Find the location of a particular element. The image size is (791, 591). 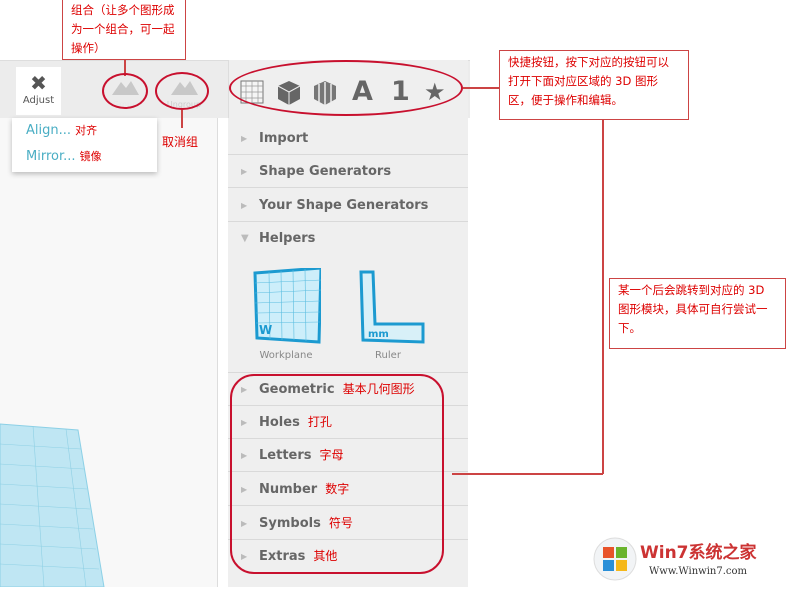

svg-text: mm is located at coordinates (378, 334).